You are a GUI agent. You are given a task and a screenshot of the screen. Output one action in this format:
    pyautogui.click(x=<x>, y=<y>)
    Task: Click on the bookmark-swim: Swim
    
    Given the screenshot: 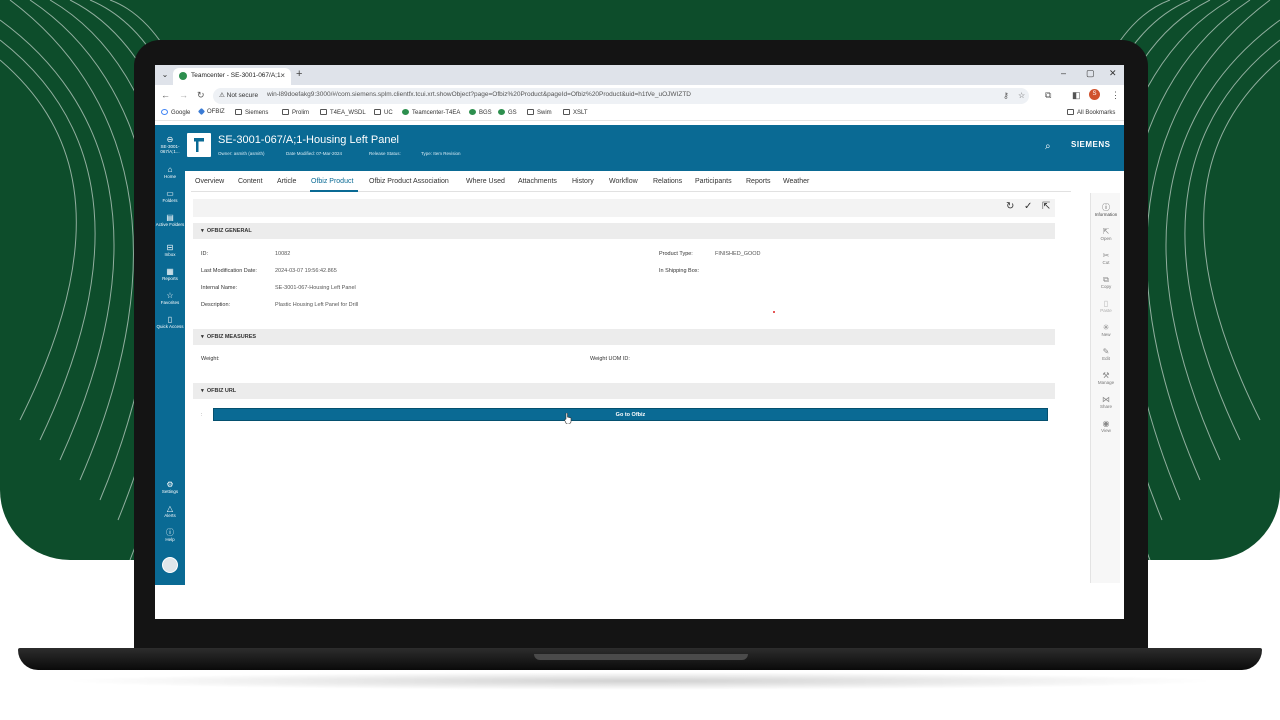 What is the action you would take?
    pyautogui.click(x=539, y=112)
    